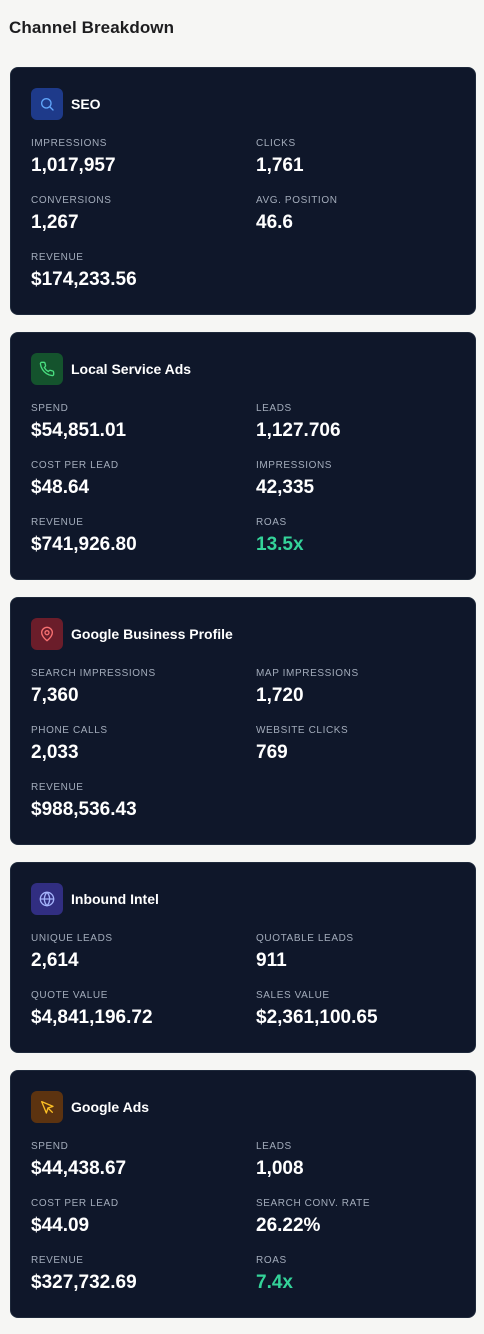 This screenshot has height=1334, width=484. I want to click on metric-label: UNIQUE LEADS, so click(72, 938).